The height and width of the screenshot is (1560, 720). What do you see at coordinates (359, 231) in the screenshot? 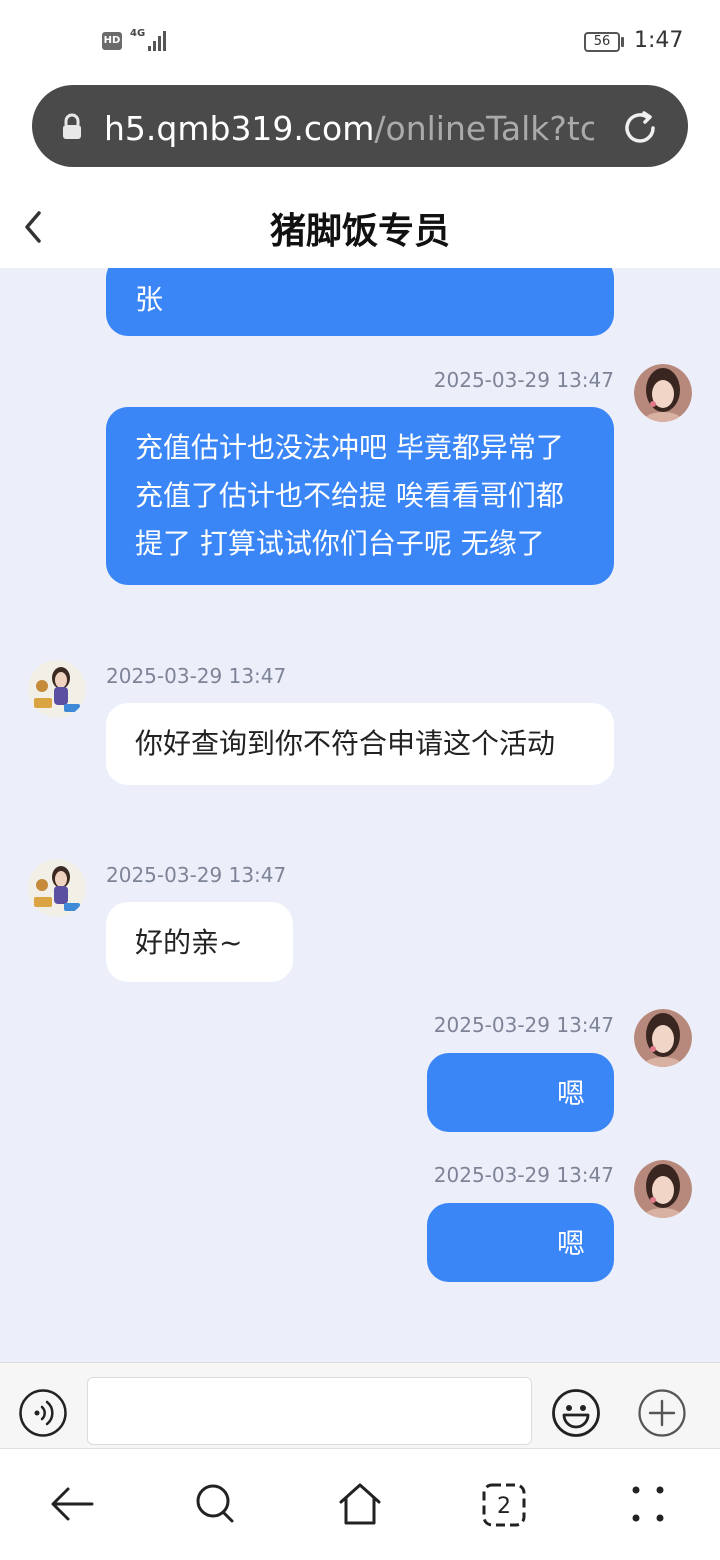
I see `page-title: 猪脚饭专员` at bounding box center [359, 231].